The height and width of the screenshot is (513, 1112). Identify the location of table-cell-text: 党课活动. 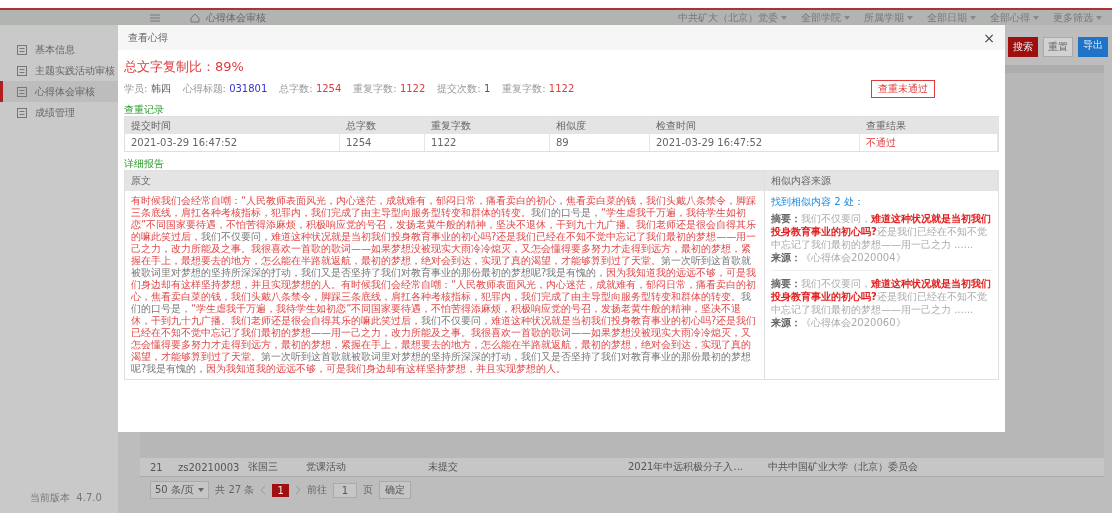
(326, 467).